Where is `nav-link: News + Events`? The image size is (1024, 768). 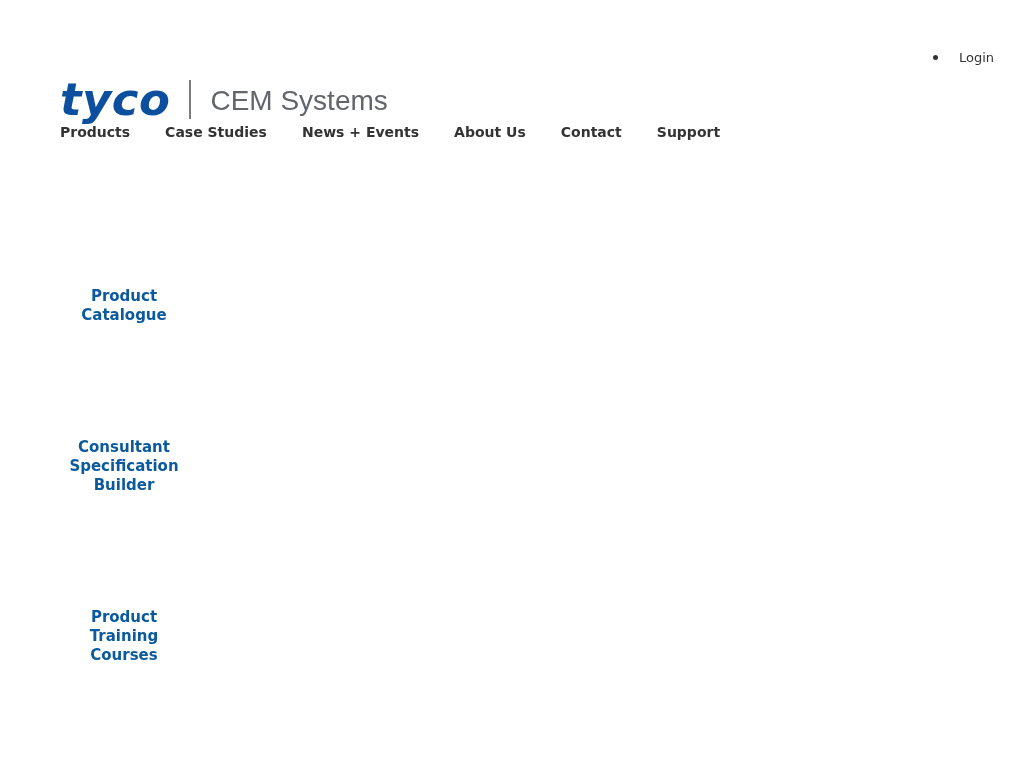 nav-link: News + Events is located at coordinates (360, 132).